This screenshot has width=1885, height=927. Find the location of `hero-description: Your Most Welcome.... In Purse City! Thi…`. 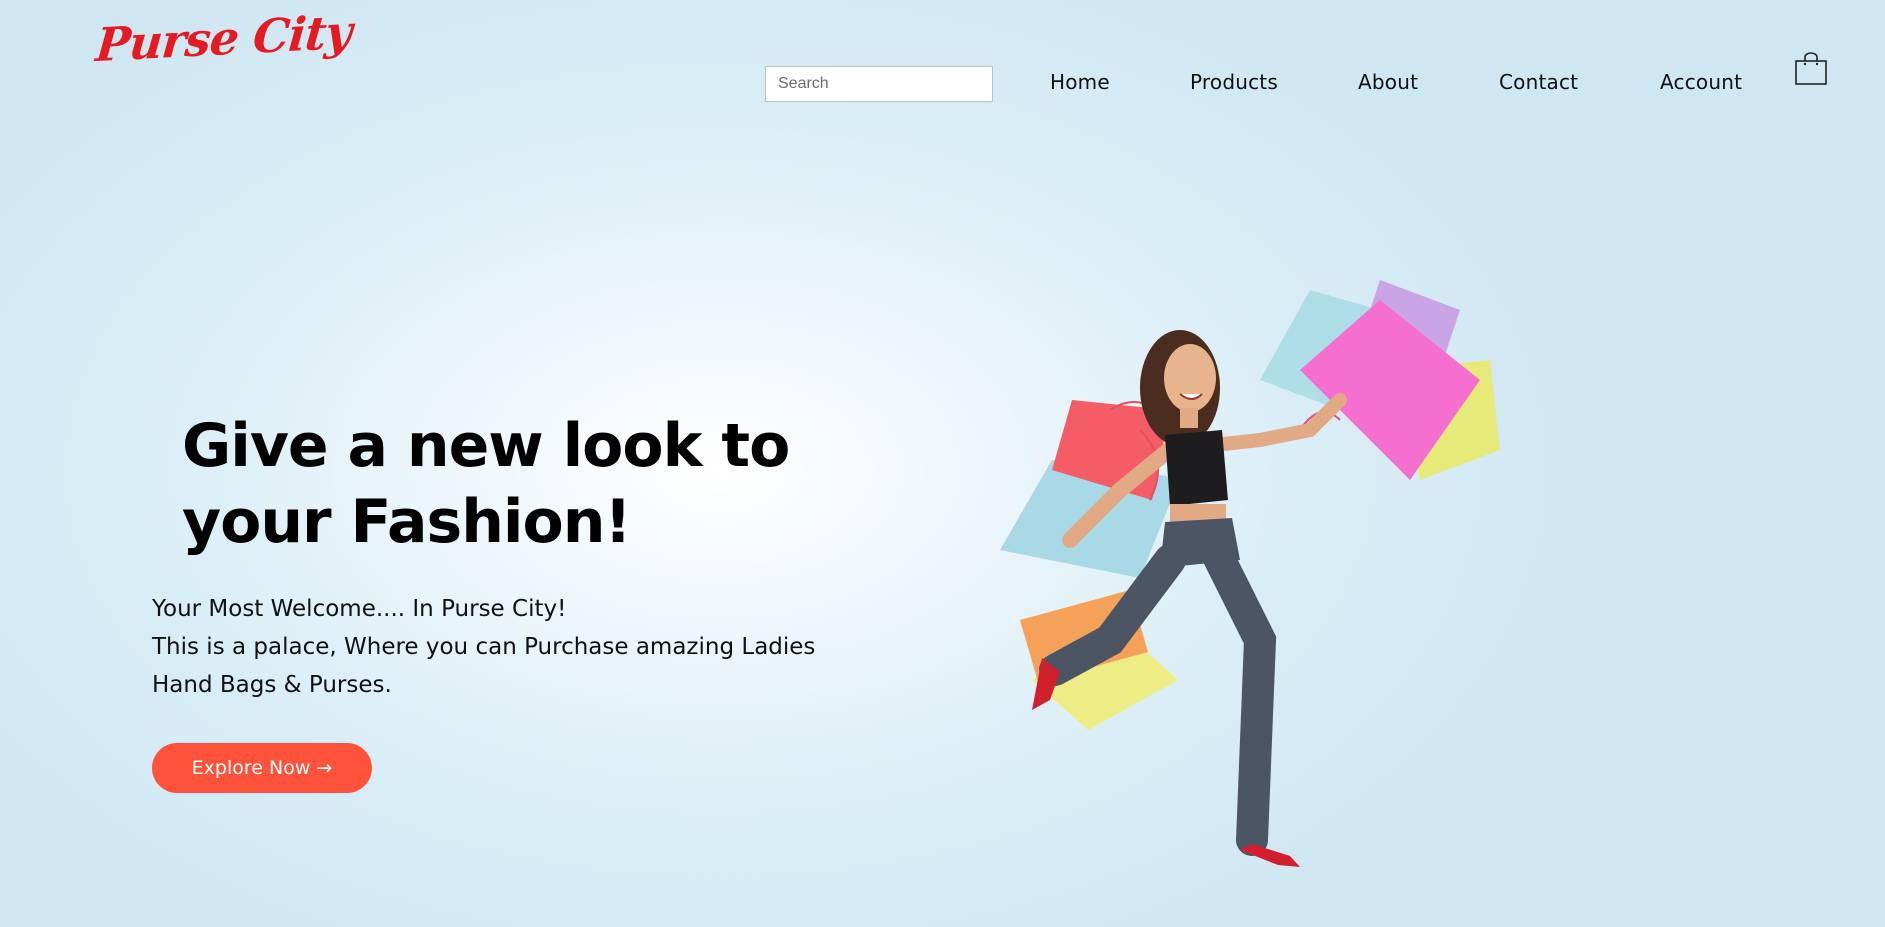

hero-description: Your Most Welcome.... In Purse City! Thi… is located at coordinates (532, 647).